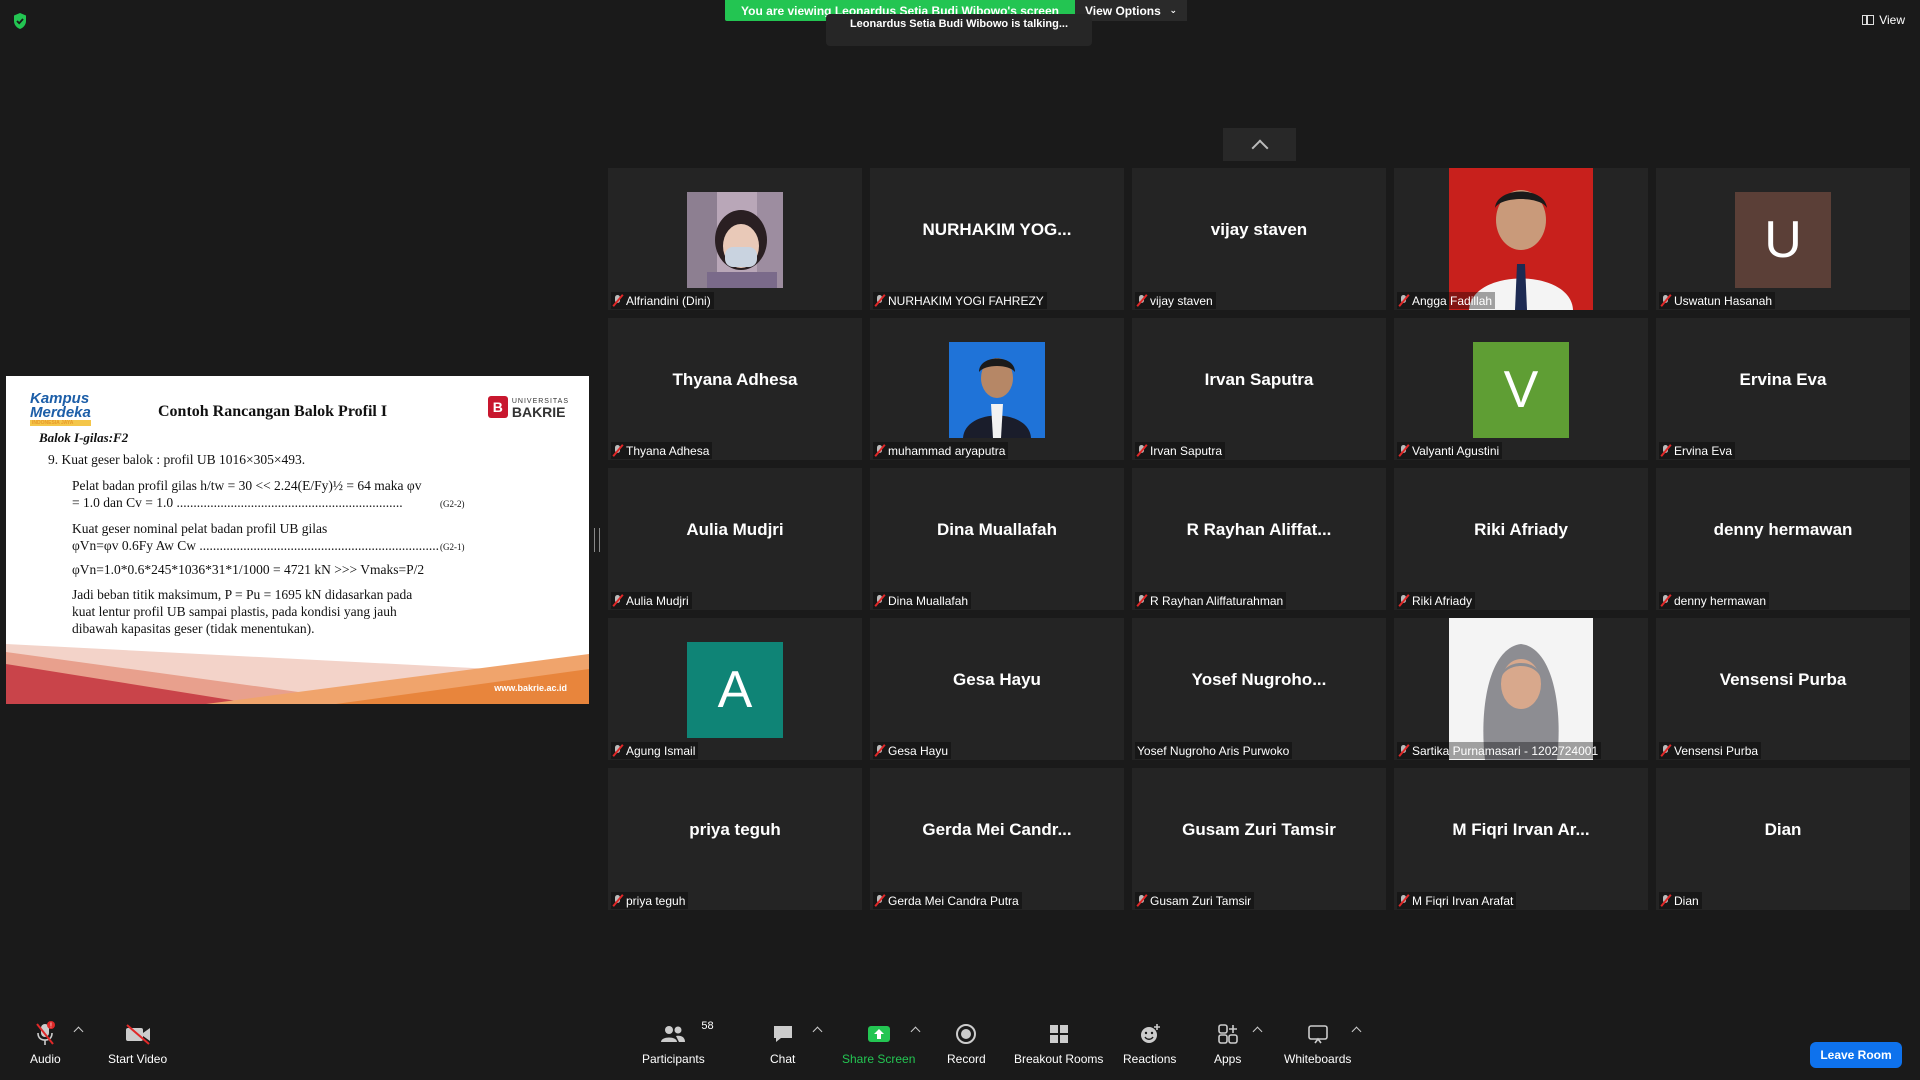 Image resolution: width=1920 pixels, height=1080 pixels. I want to click on record-label: Record, so click(966, 1059).